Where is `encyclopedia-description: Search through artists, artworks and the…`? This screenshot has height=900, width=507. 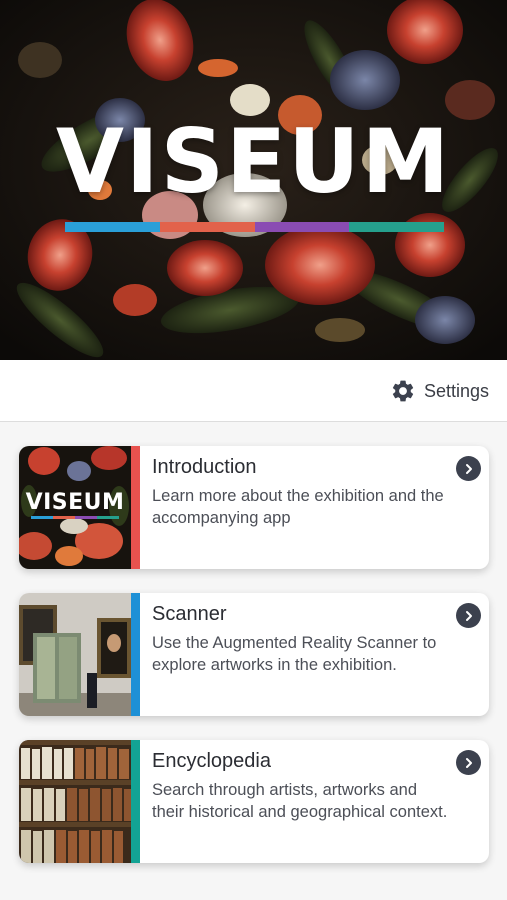
encyclopedia-description: Search through artists, artworks and the… is located at coordinates (300, 801).